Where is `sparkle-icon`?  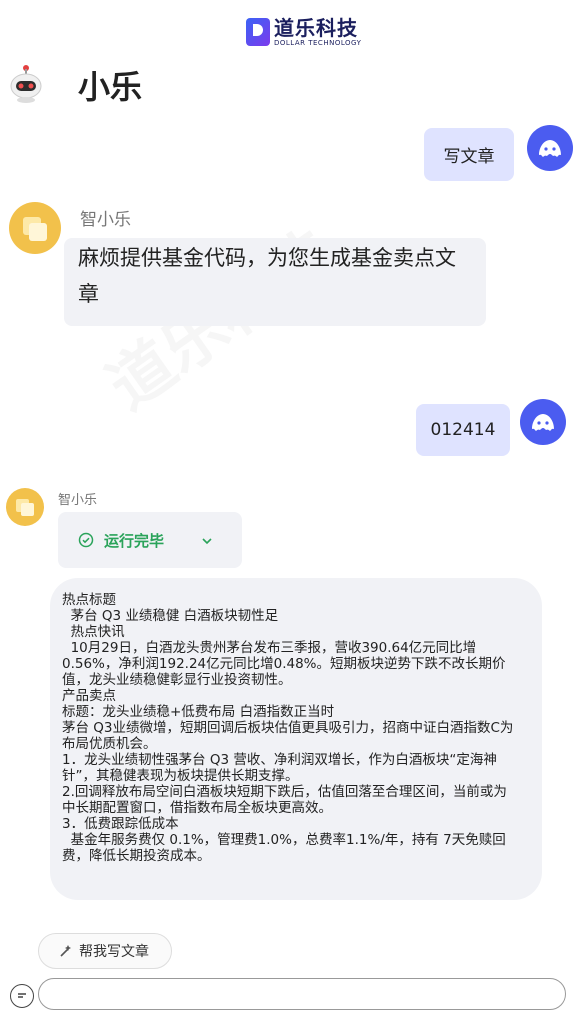
sparkle-icon is located at coordinates (65, 951).